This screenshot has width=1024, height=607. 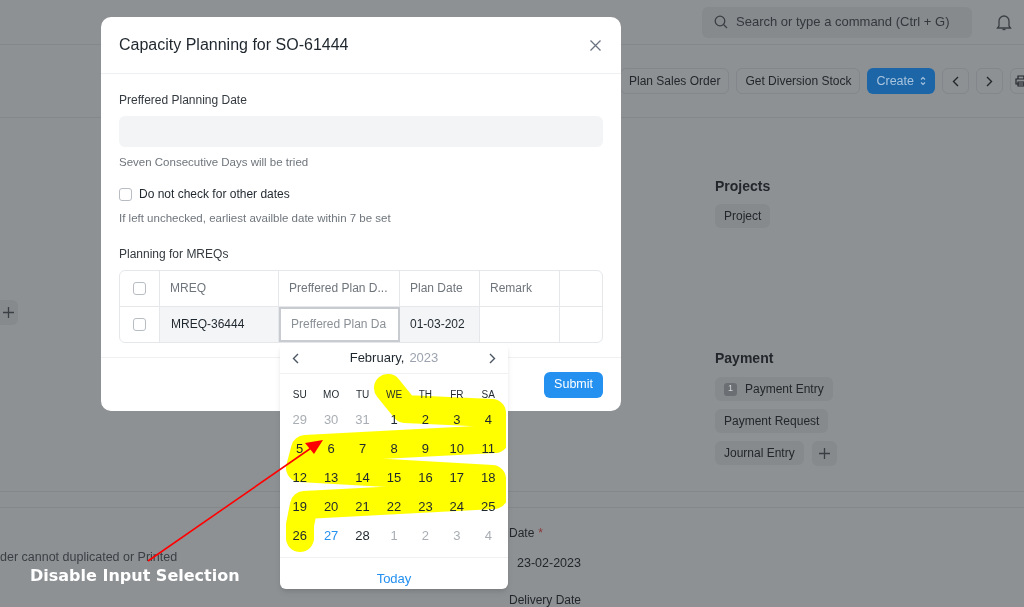 What do you see at coordinates (300, 448) in the screenshot?
I see `calendar-day: 5` at bounding box center [300, 448].